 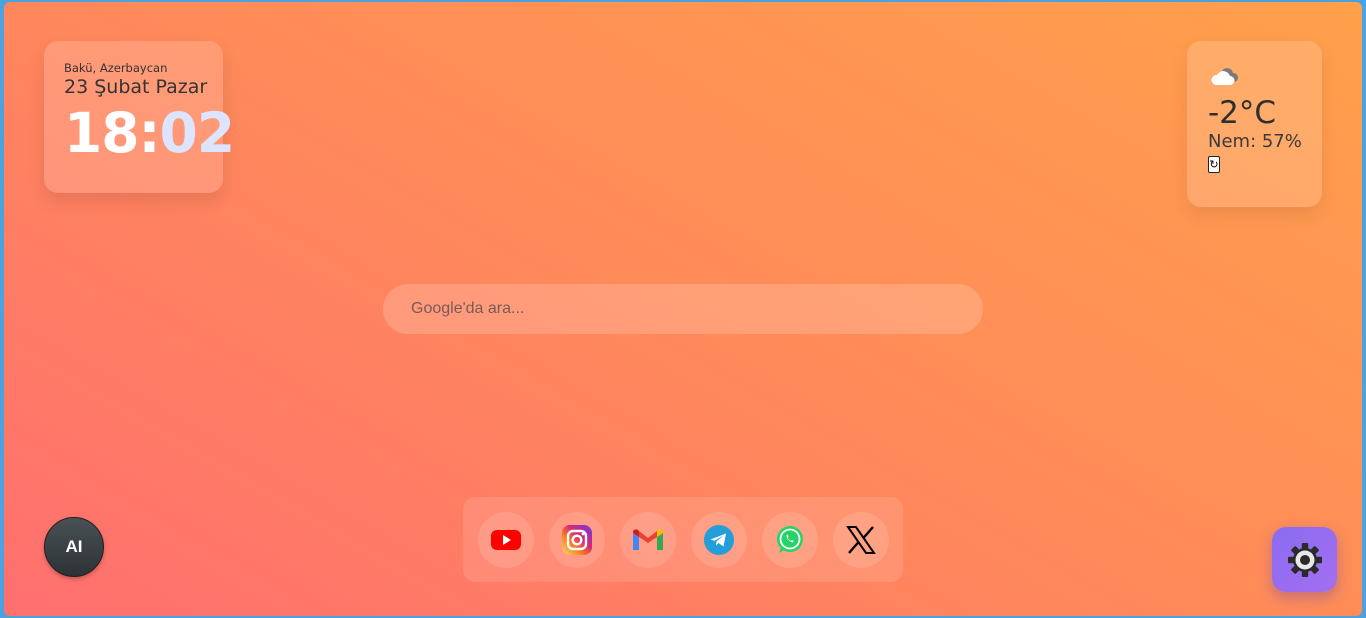 I want to click on instagram-shortcut, so click(x=577, y=540).